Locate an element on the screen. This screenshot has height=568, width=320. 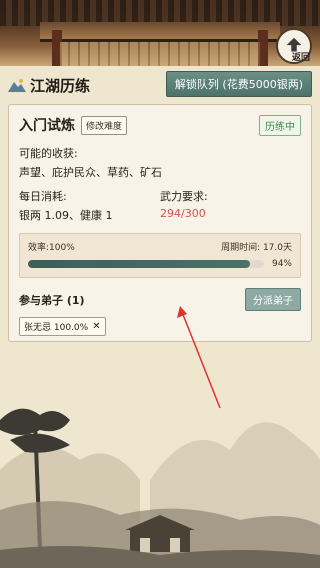
member-name: 张无忌 100.0% is located at coordinates (56, 328).